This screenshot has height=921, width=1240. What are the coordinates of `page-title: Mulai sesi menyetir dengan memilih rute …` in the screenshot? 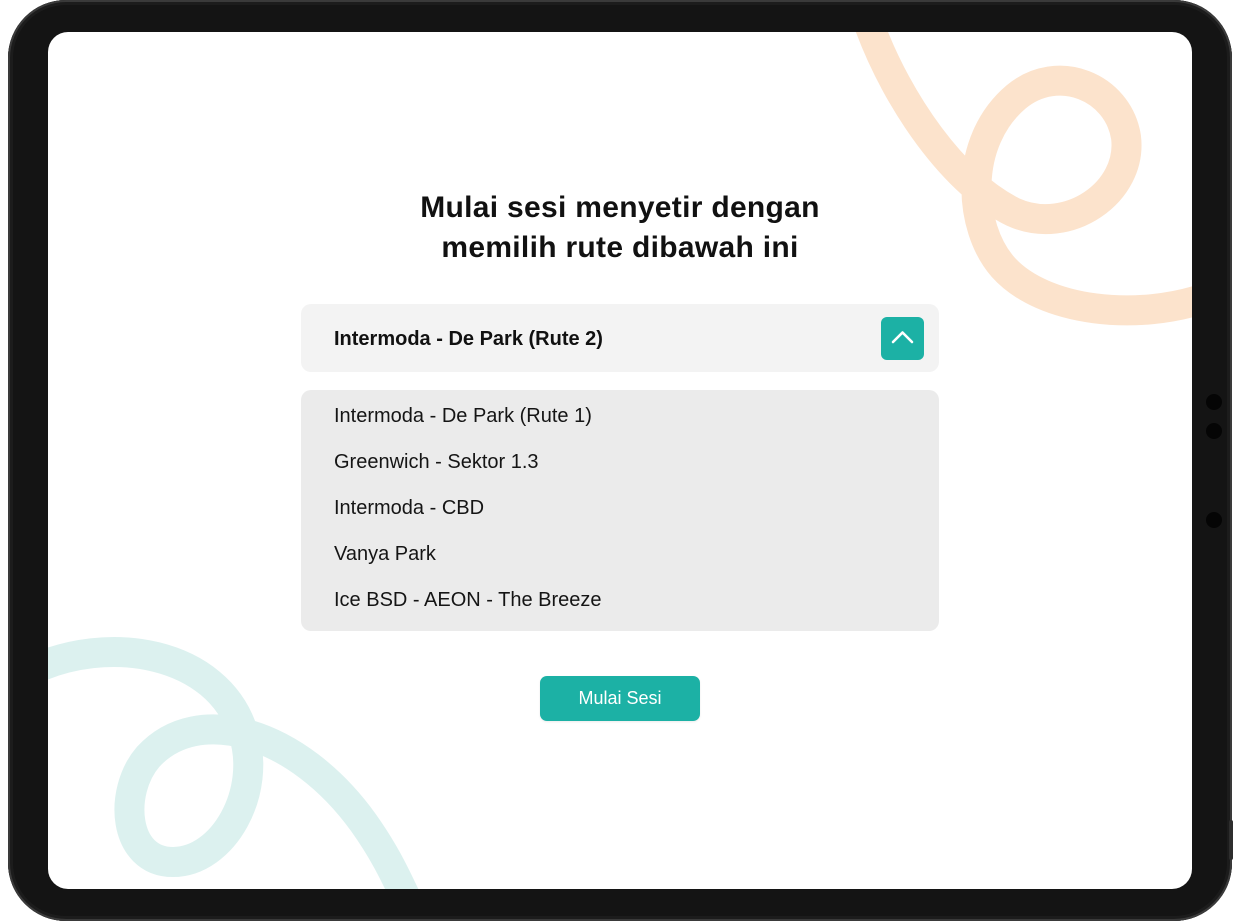 It's located at (620, 228).